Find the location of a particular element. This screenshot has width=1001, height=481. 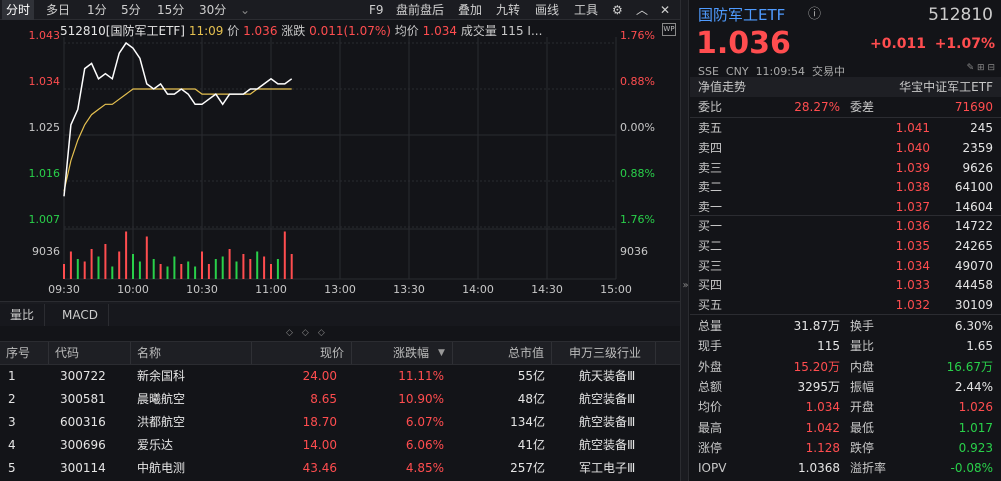

level-volume: 30109 is located at coordinates (973, 305).